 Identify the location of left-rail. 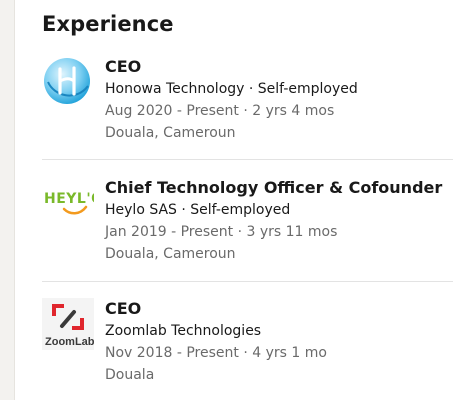
(7, 200).